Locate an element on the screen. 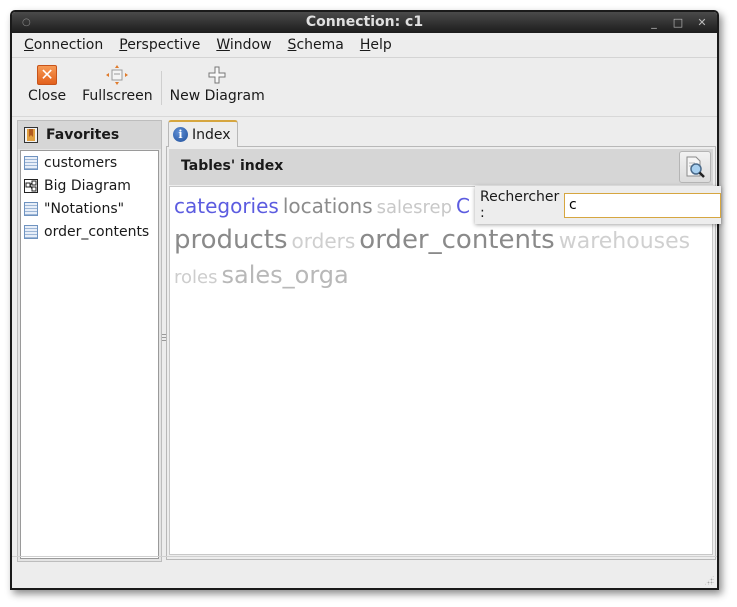 Image resolution: width=737 pixels, height=607 pixels. window-menu-icon: ○ is located at coordinates (26, 22).